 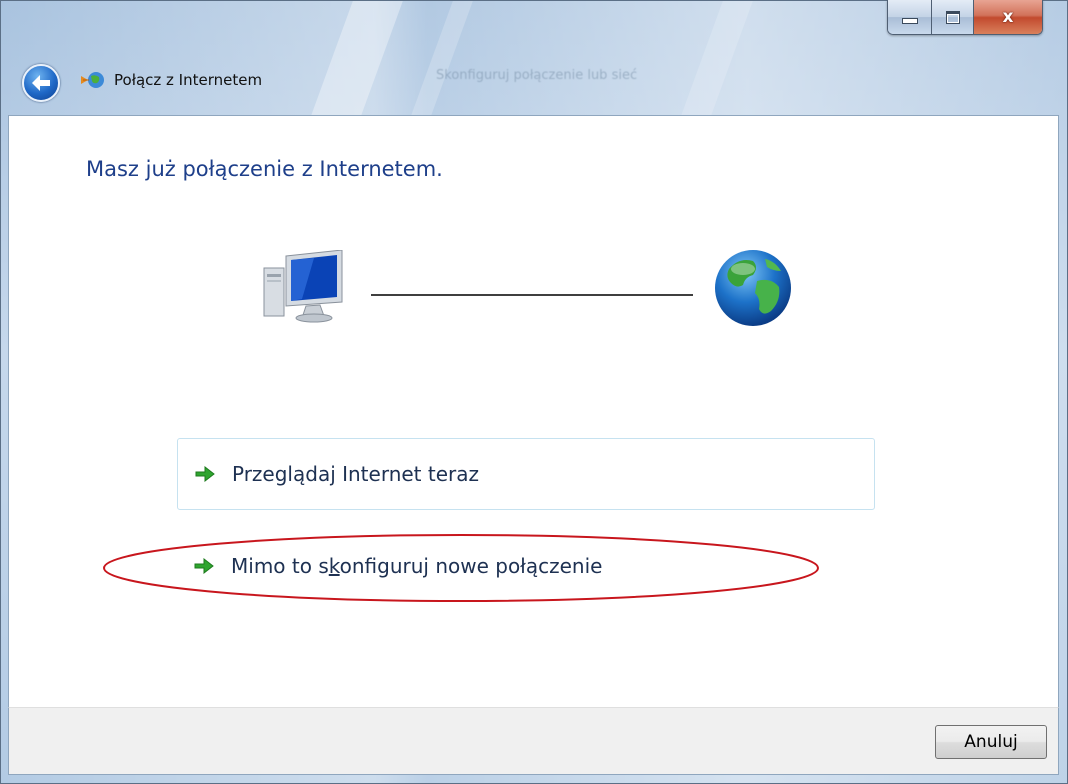 I want to click on network-icon, so click(x=92, y=80).